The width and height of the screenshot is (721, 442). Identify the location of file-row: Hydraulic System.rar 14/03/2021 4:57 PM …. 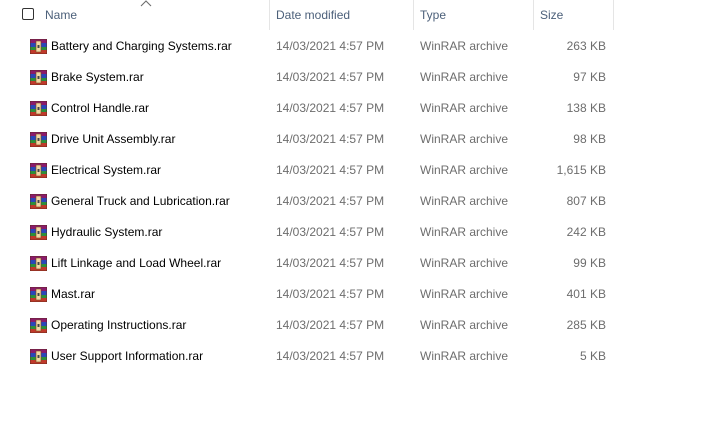
(360, 232).